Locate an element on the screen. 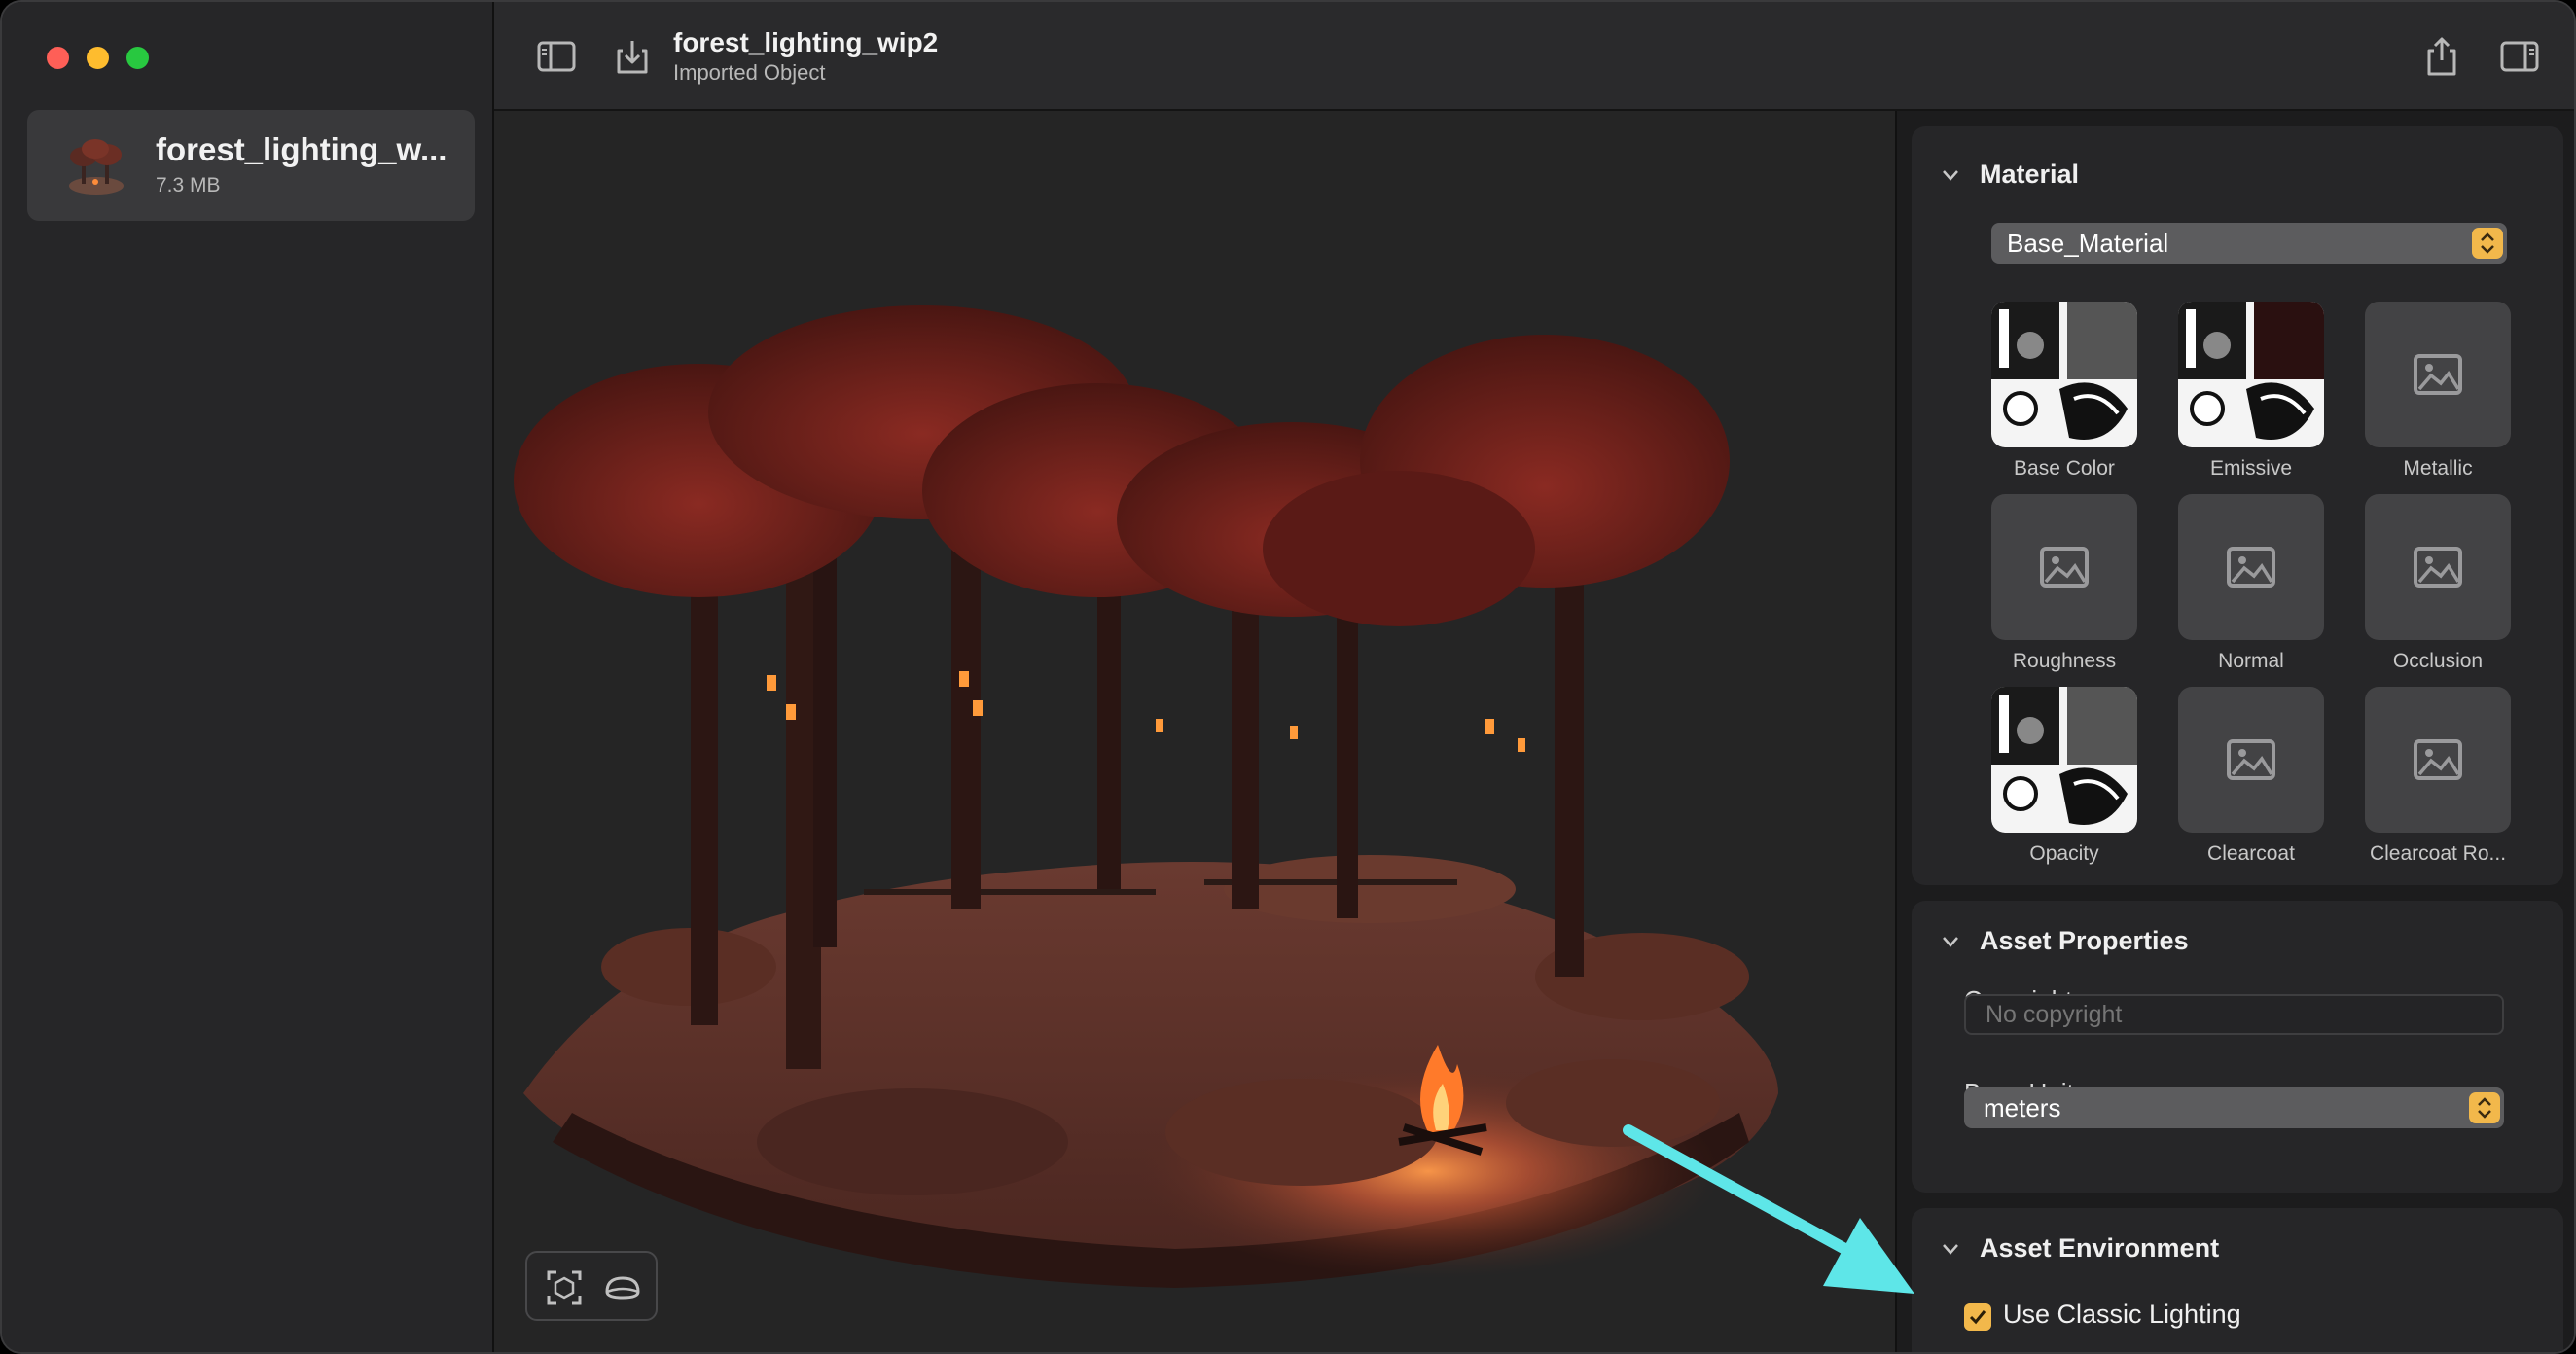  file-size-label: 7.3 MB is located at coordinates (188, 185).